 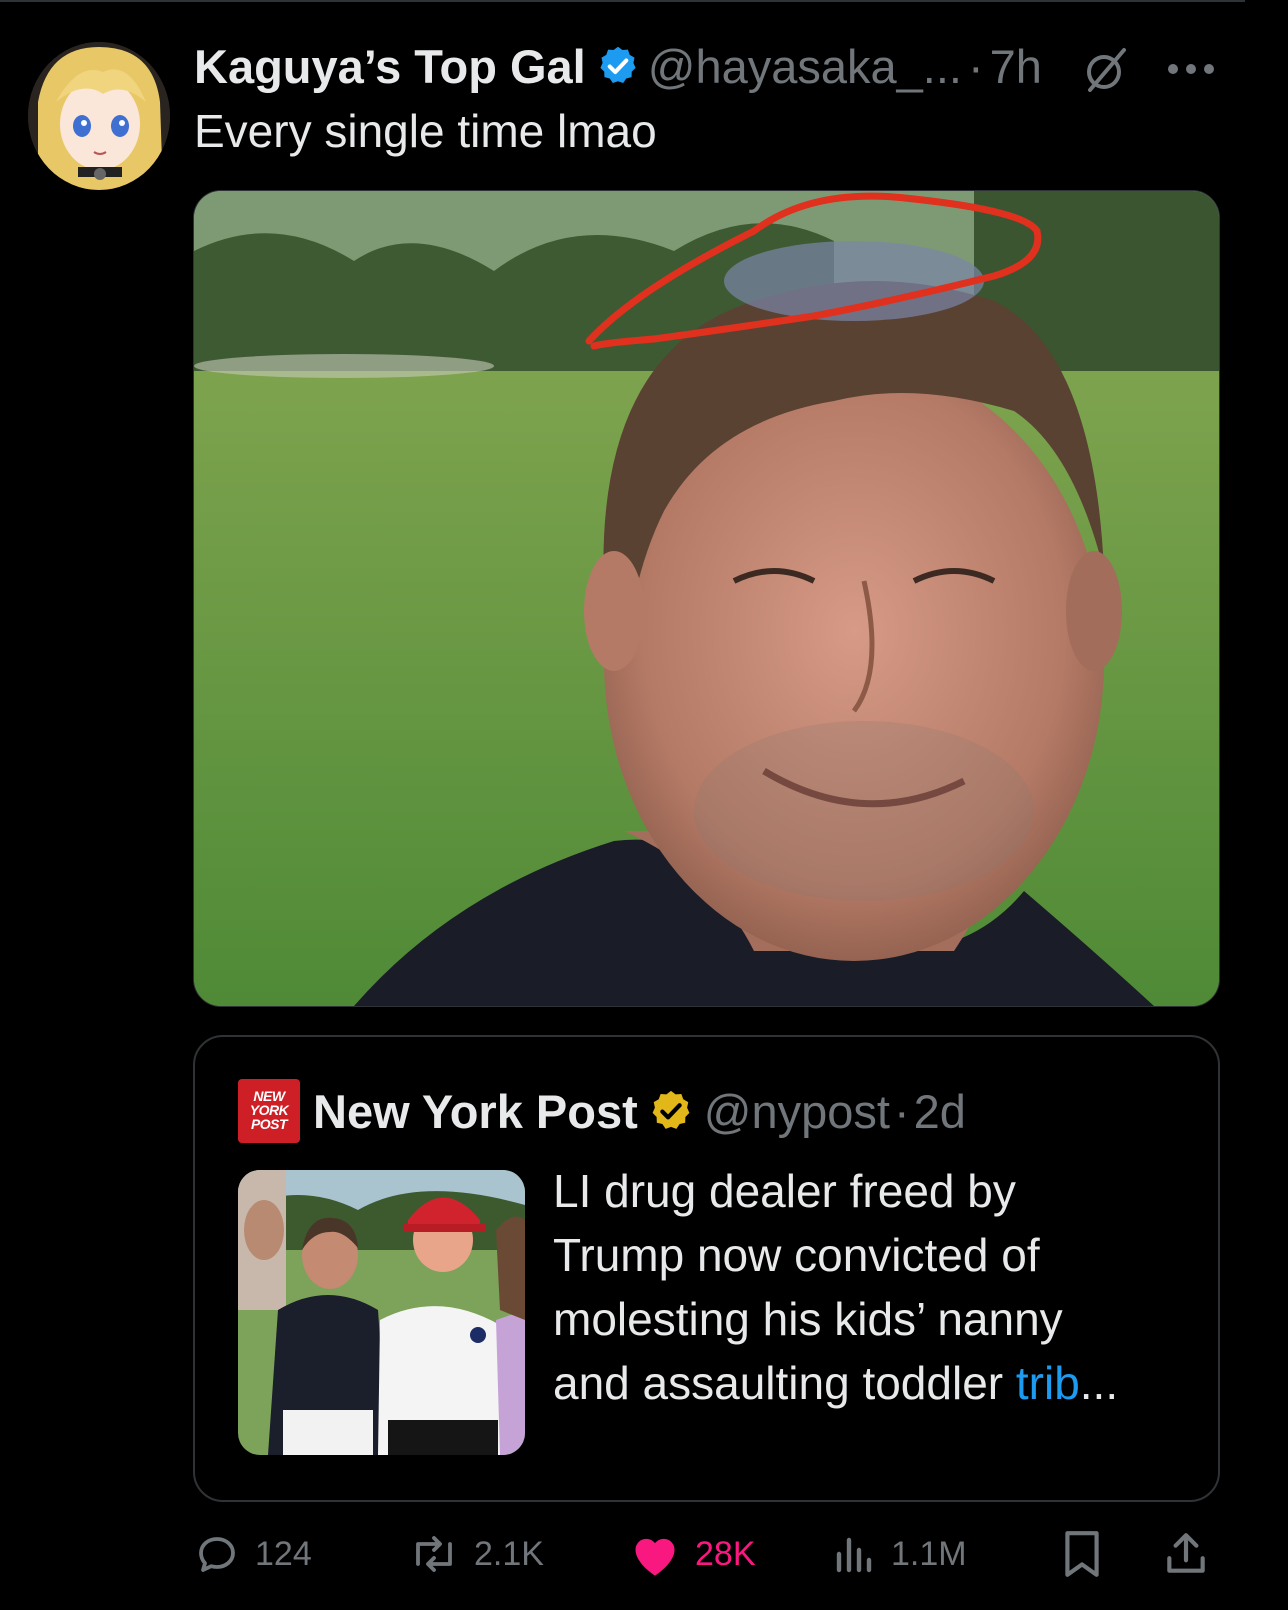 I want to click on verified-blue-icon, so click(x=618, y=65).